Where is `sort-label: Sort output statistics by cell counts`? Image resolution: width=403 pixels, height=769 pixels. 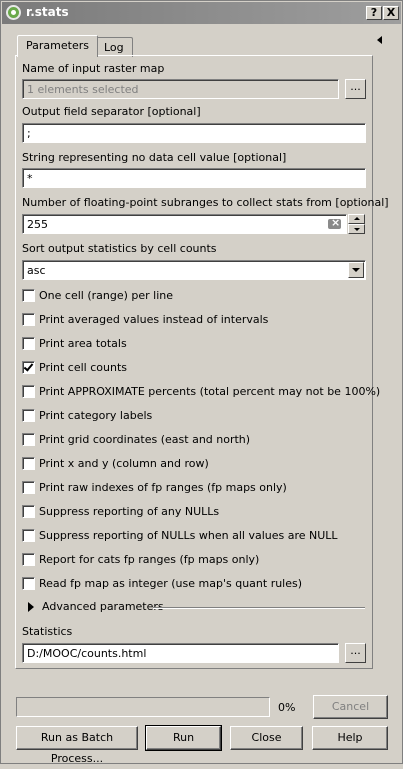
sort-label: Sort output statistics by cell counts is located at coordinates (119, 248).